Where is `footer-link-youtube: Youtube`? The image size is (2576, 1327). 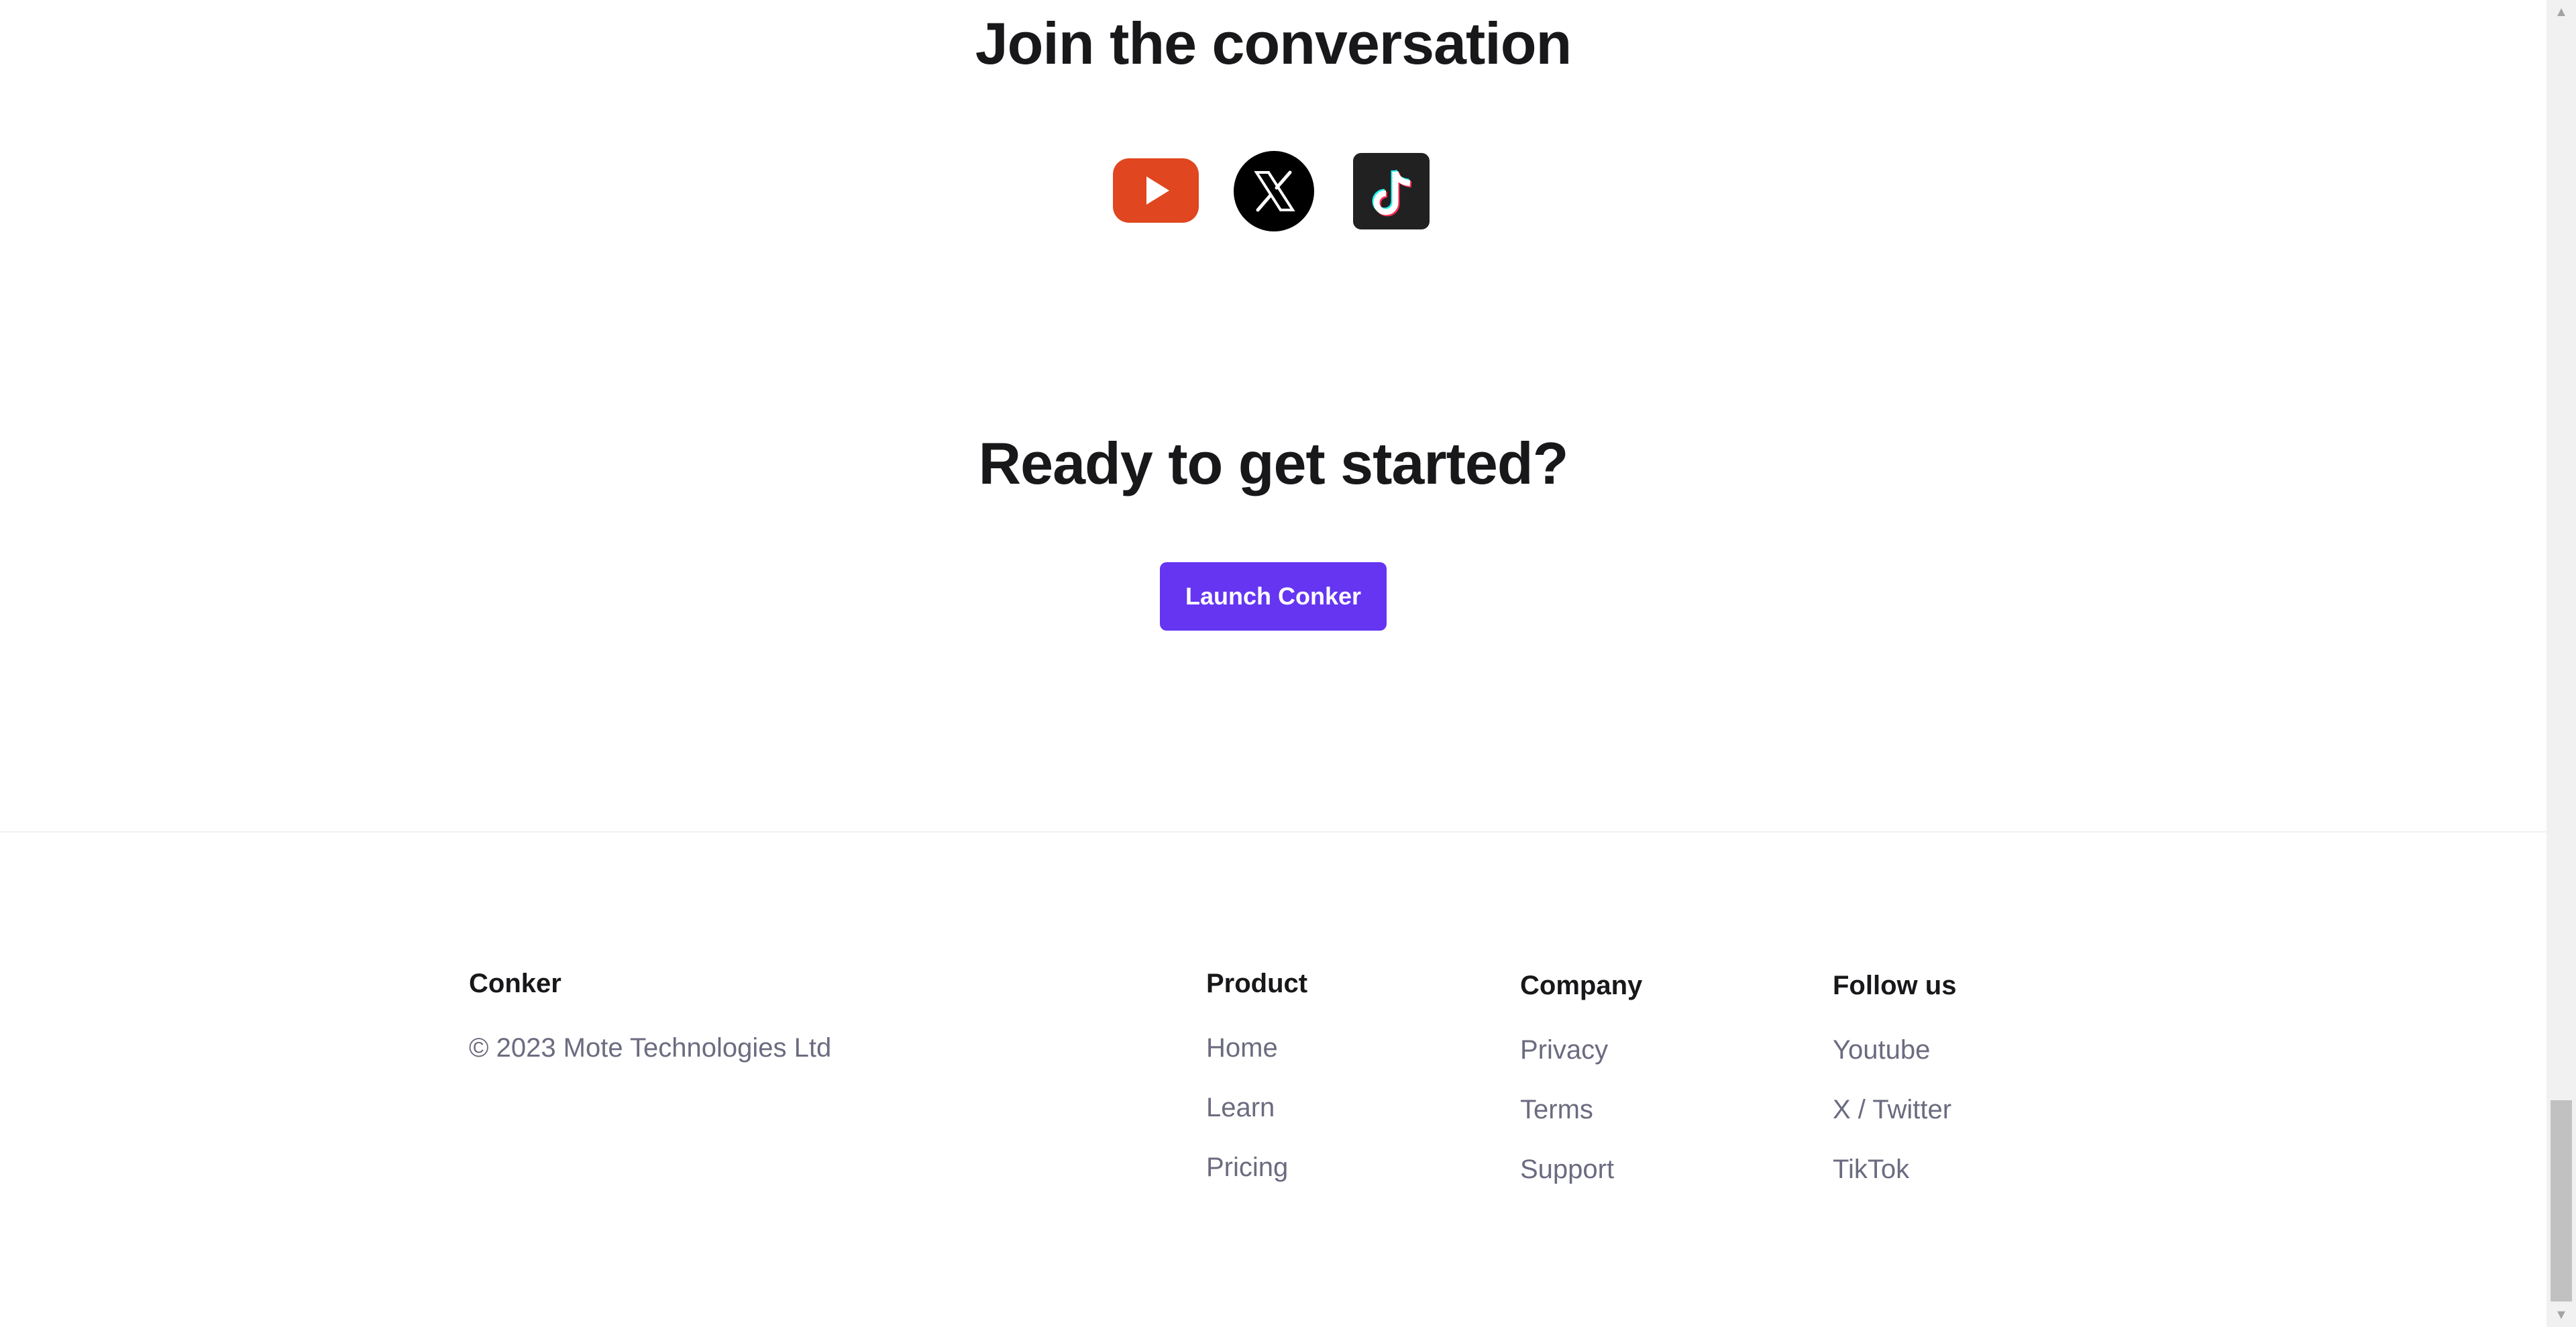
footer-link-youtube: Youtube is located at coordinates (1894, 1050).